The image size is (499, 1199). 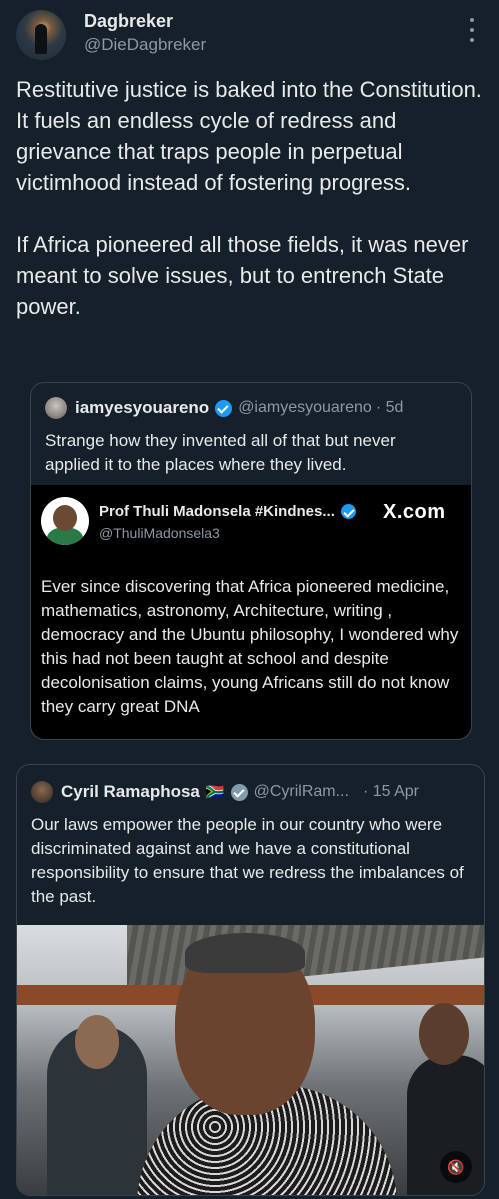 What do you see at coordinates (128, 21) in the screenshot?
I see `author-display-name: Dagbreker` at bounding box center [128, 21].